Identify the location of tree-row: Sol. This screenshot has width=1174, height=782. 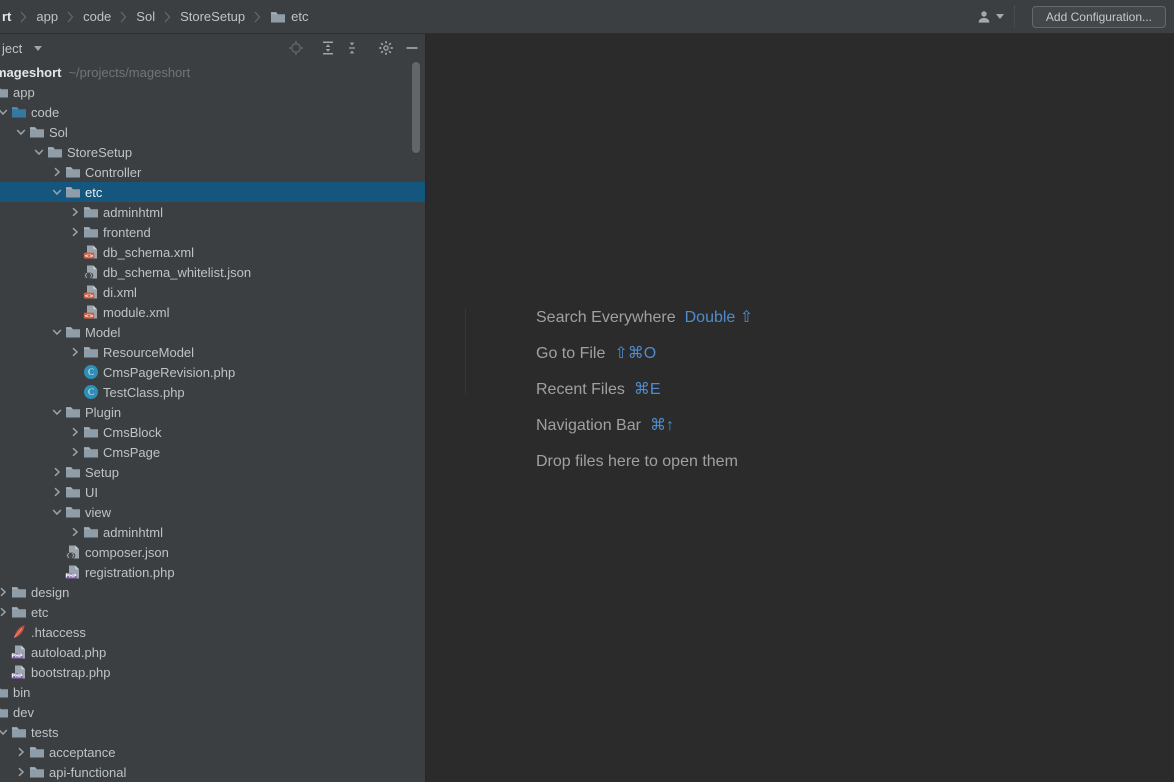
(212, 132).